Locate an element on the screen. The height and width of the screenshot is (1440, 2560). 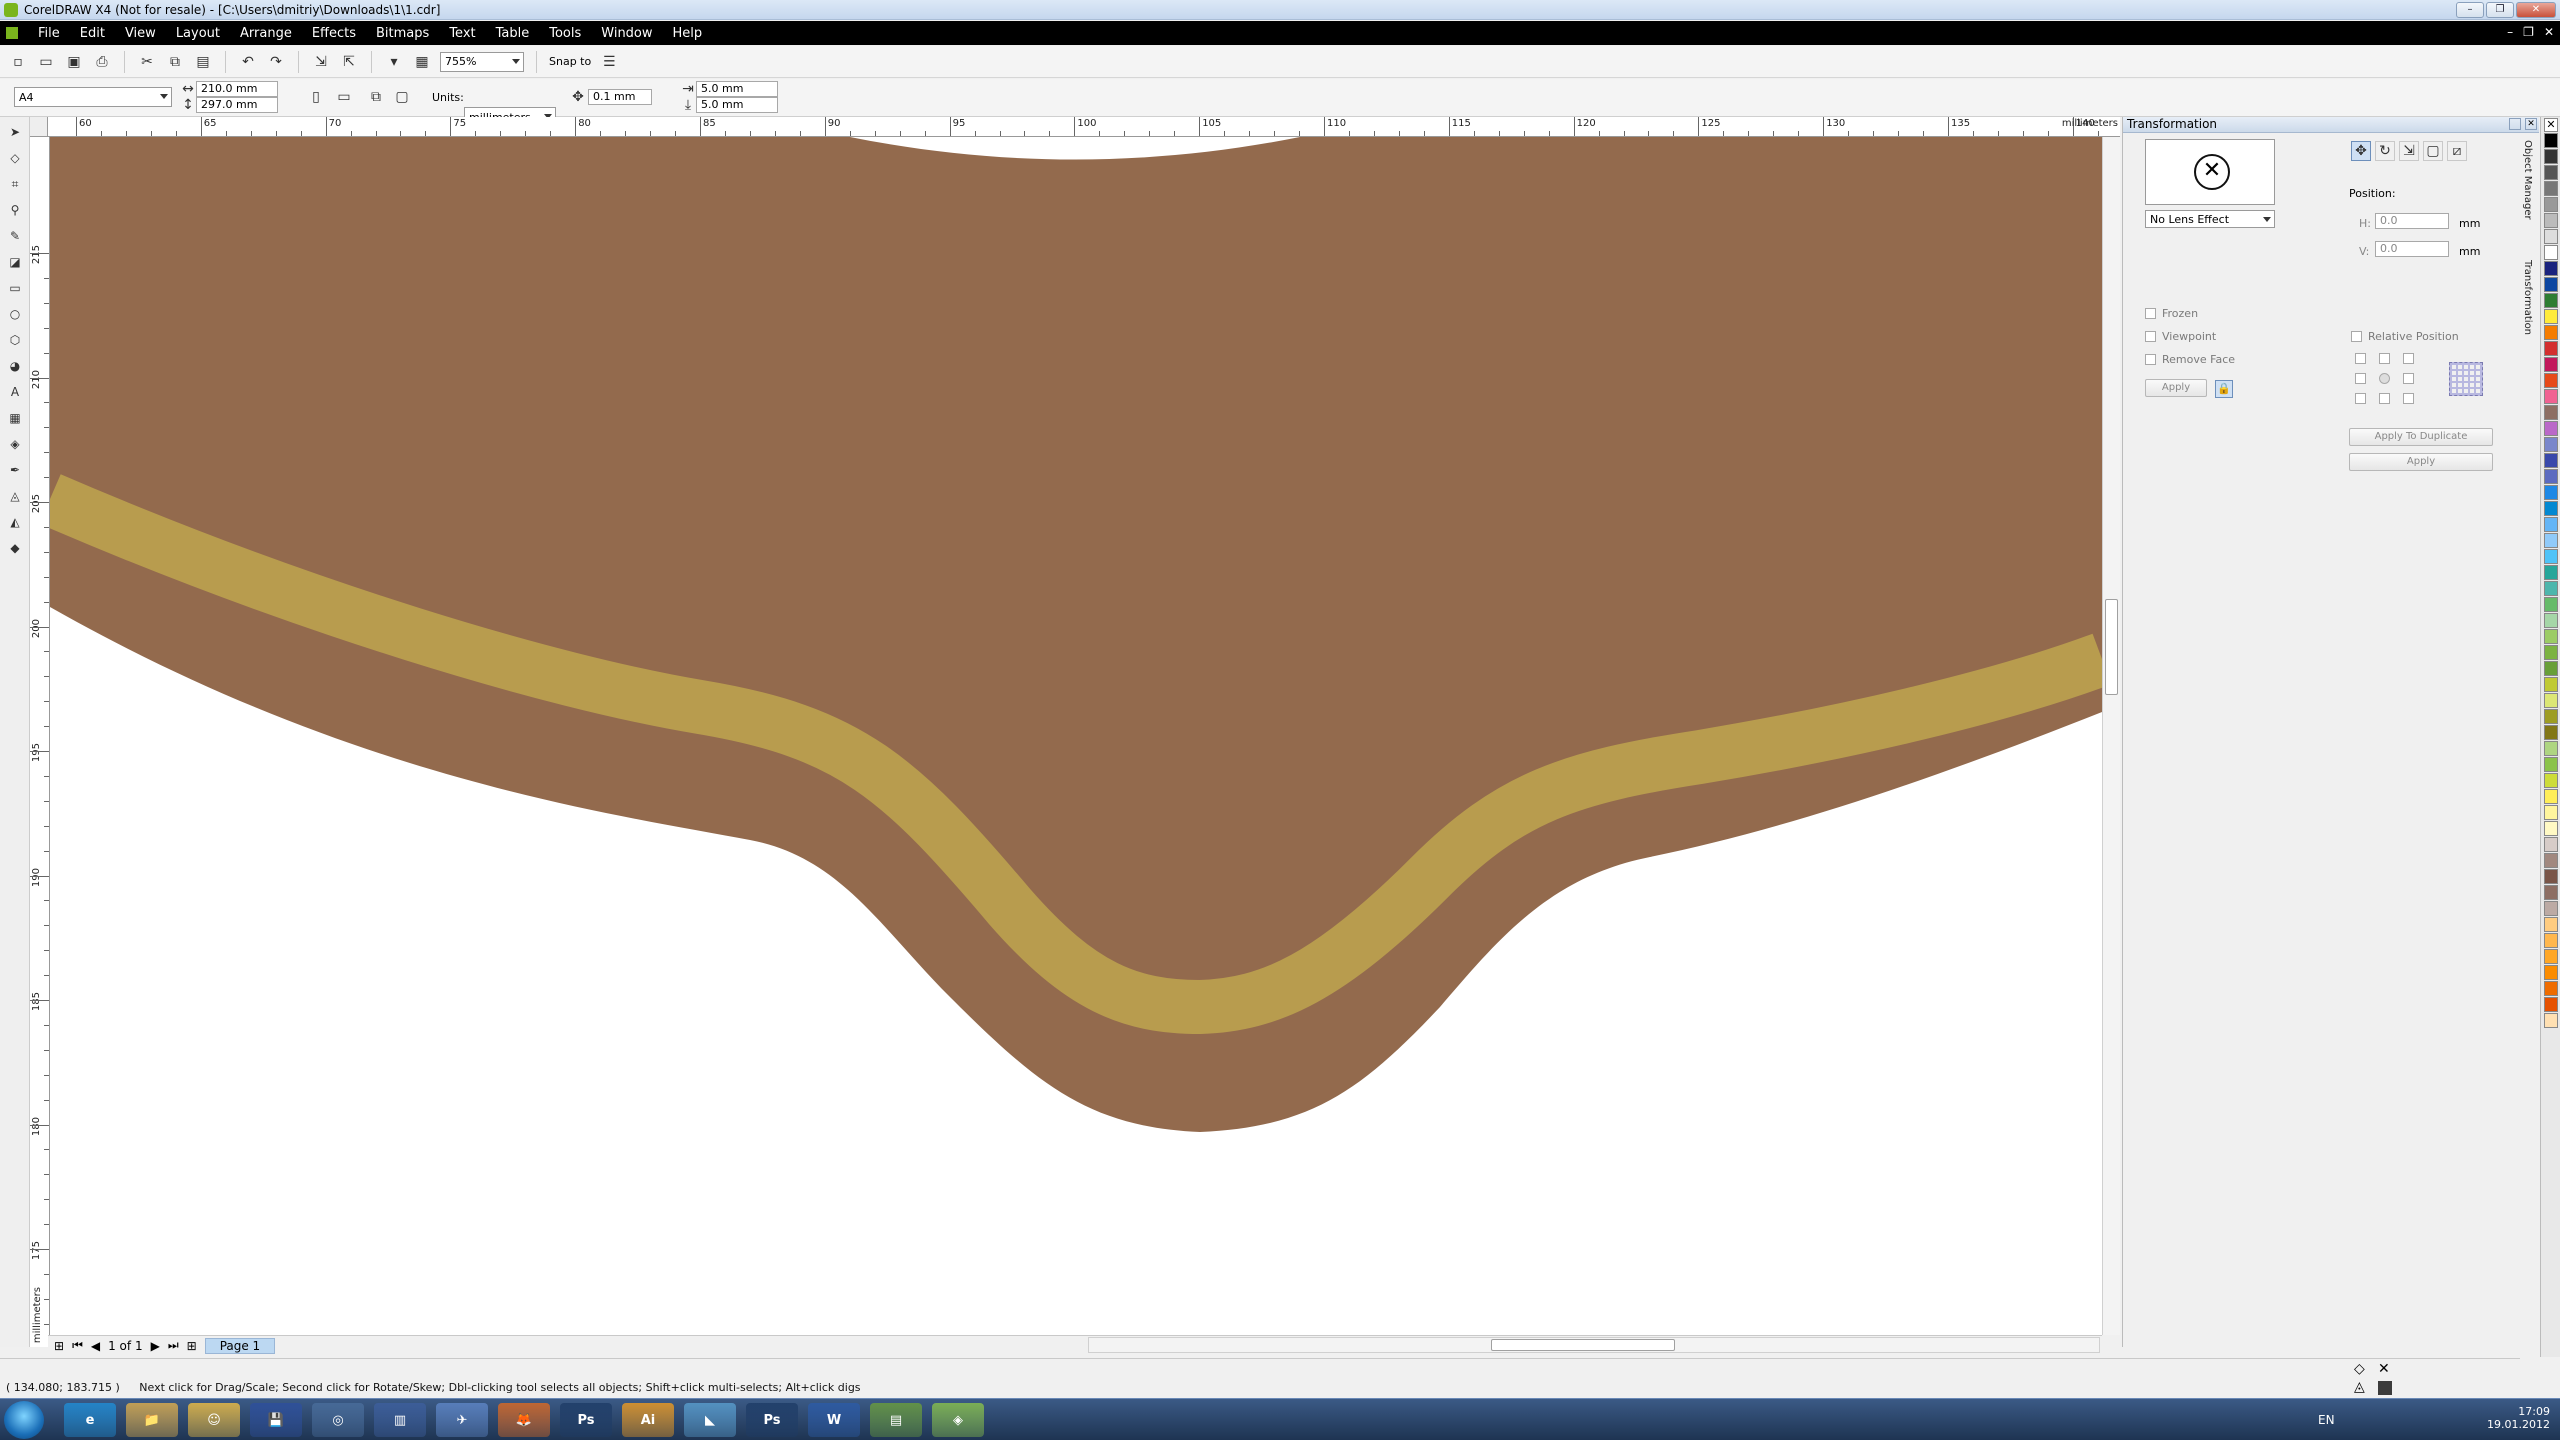
taskbar-app-0: e is located at coordinates (90, 1420).